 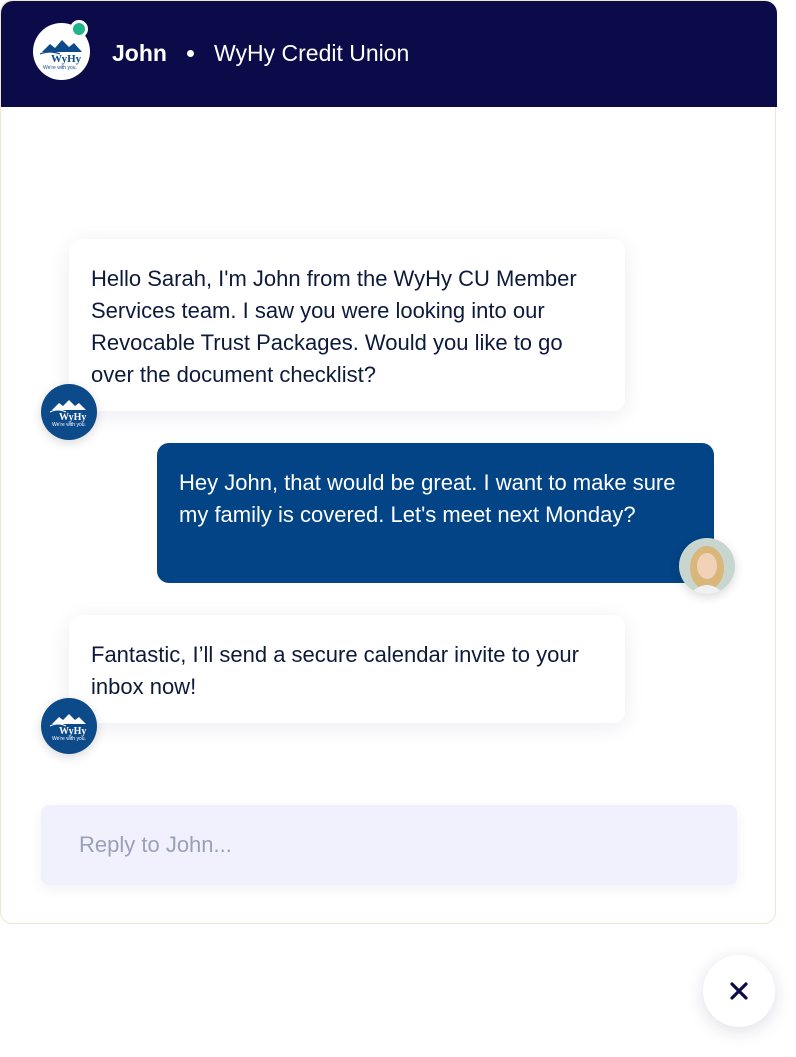 I want to click on organization-name: WyHy Credit Union, so click(x=312, y=53).